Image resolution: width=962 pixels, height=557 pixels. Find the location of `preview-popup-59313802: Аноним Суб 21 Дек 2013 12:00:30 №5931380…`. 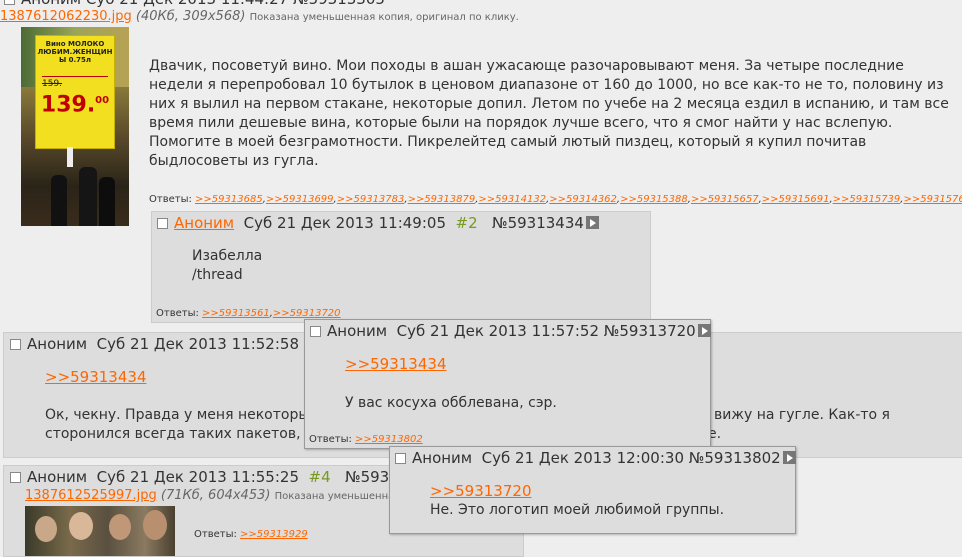

preview-popup-59313802: Аноним Суб 21 Дек 2013 12:00:30 №5931380… is located at coordinates (592, 490).